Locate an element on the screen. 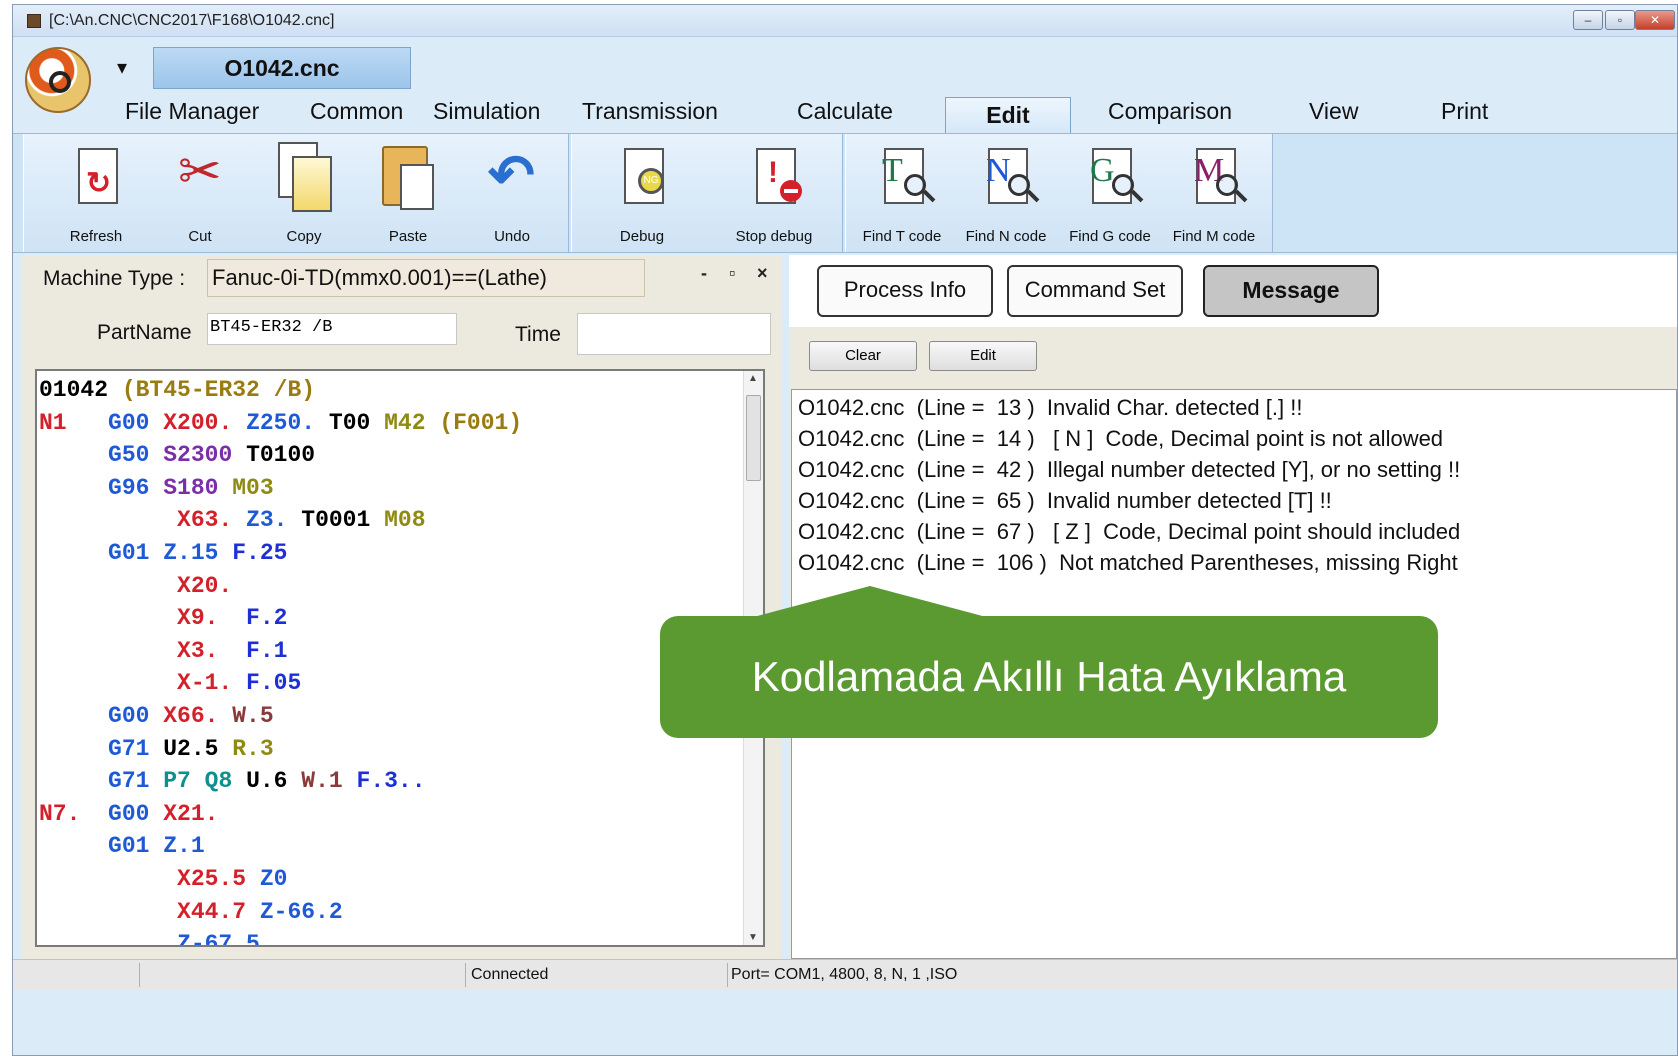  find-g-code-button: G Find G code is located at coordinates (1110, 196).